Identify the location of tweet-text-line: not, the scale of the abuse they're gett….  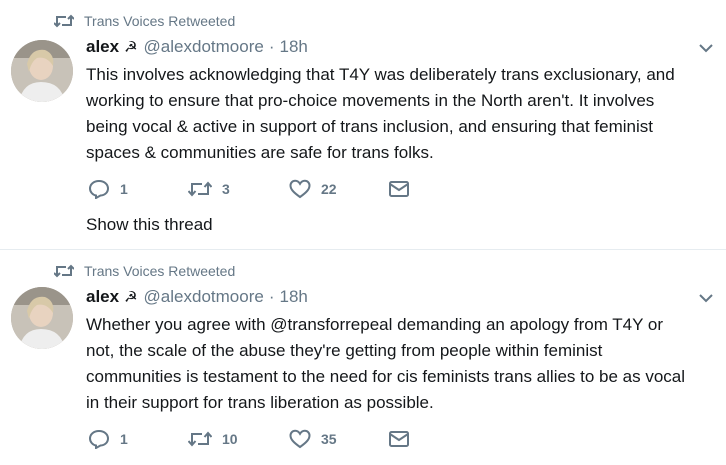
(344, 350).